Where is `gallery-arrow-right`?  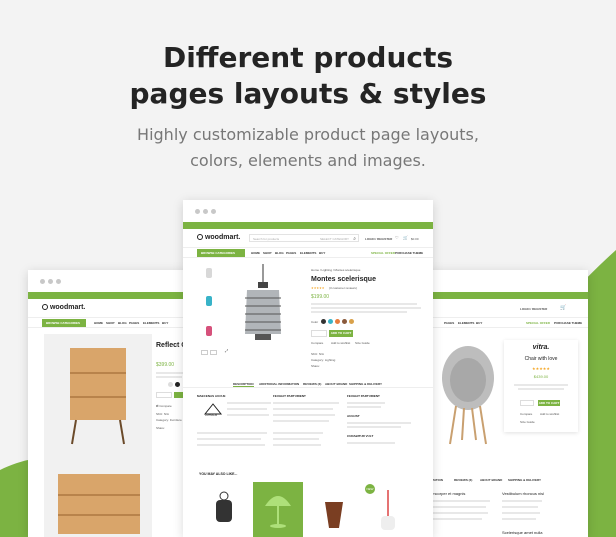
gallery-arrow-right is located at coordinates (213, 352).